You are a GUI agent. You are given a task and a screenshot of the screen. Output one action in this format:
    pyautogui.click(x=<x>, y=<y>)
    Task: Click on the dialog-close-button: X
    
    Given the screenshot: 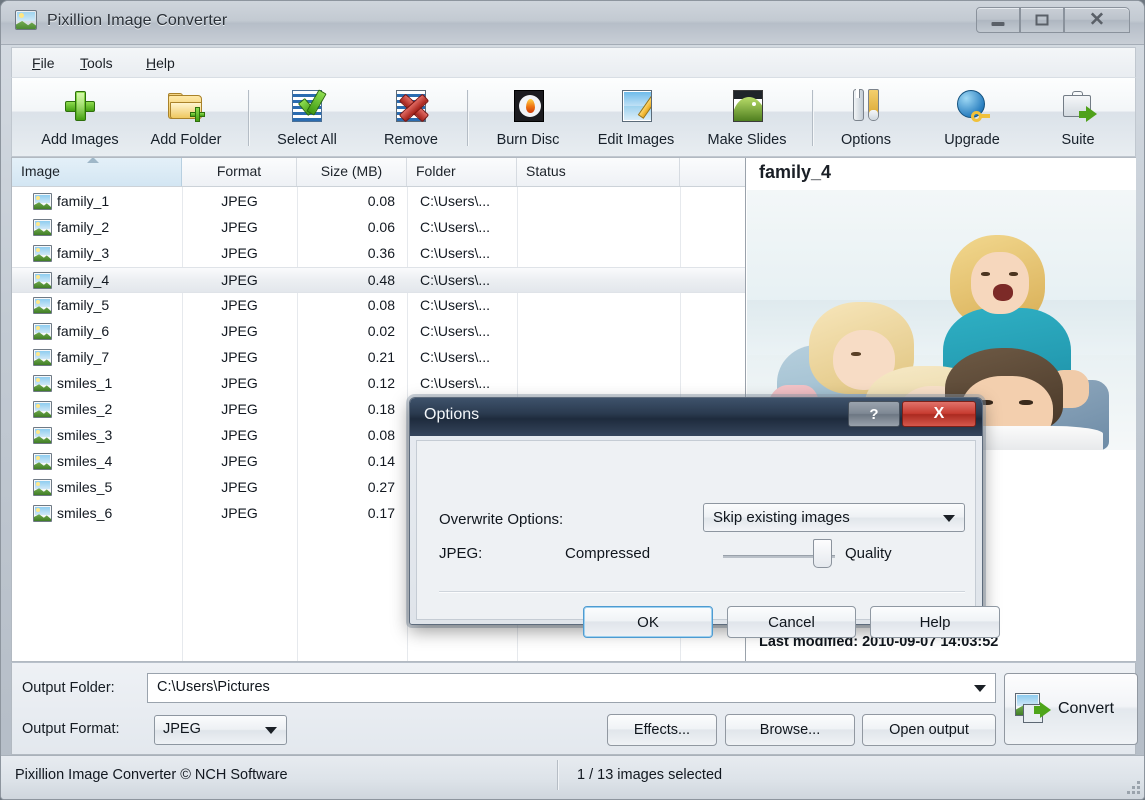 What is the action you would take?
    pyautogui.click(x=939, y=414)
    